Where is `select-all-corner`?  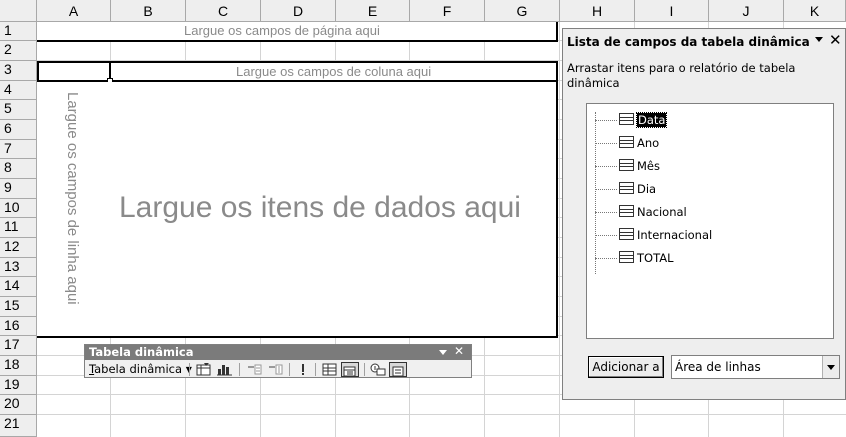 select-all-corner is located at coordinates (18, 11).